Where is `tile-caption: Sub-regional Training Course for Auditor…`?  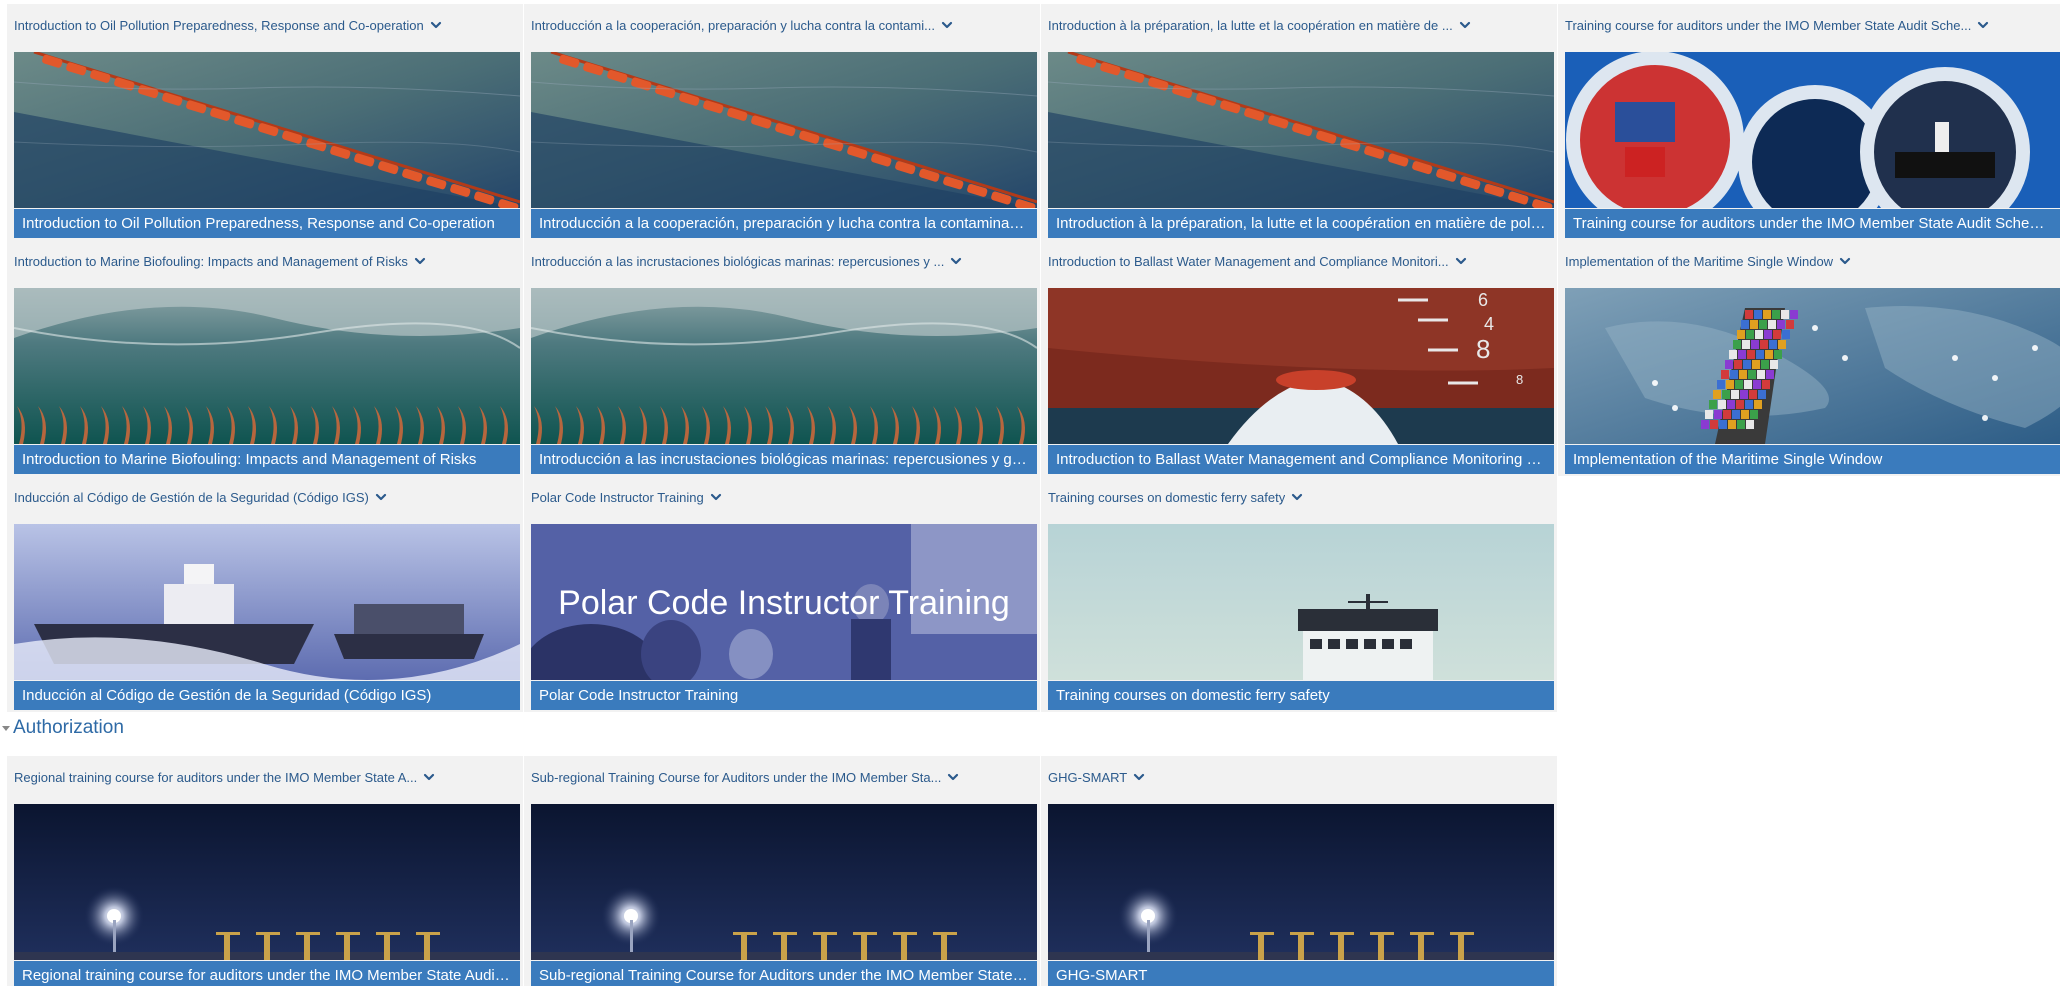
tile-caption: Sub-regional Training Course for Auditor… is located at coordinates (784, 973).